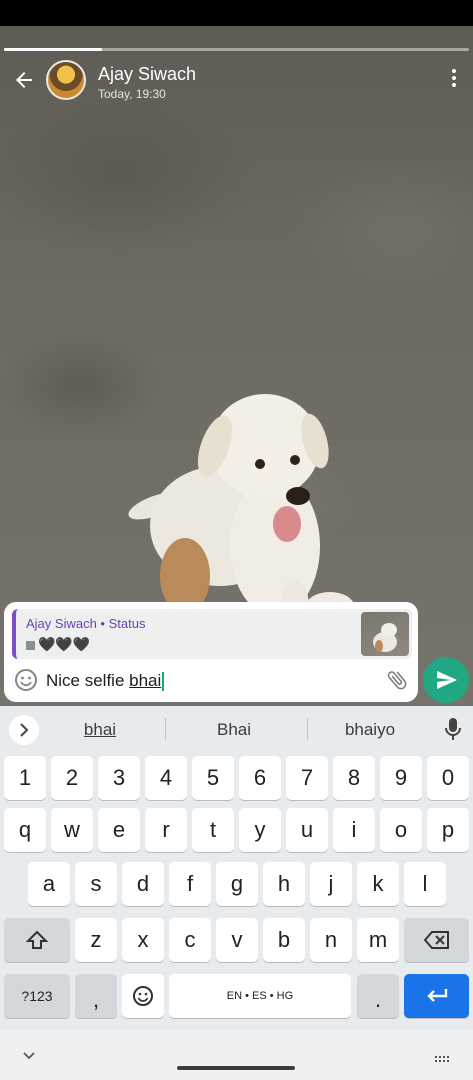 Image resolution: width=473 pixels, height=1080 pixels. What do you see at coordinates (53, 49) in the screenshot?
I see `story-progress-fill` at bounding box center [53, 49].